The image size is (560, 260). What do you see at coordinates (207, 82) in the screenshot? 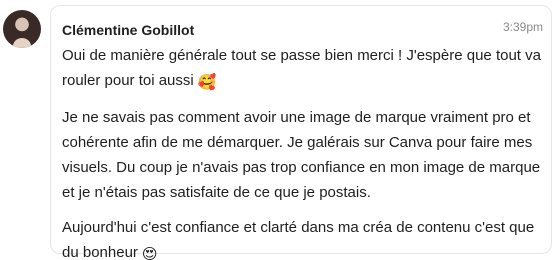
I see `smiling-face-with-hearts-icon: 🥰` at bounding box center [207, 82].